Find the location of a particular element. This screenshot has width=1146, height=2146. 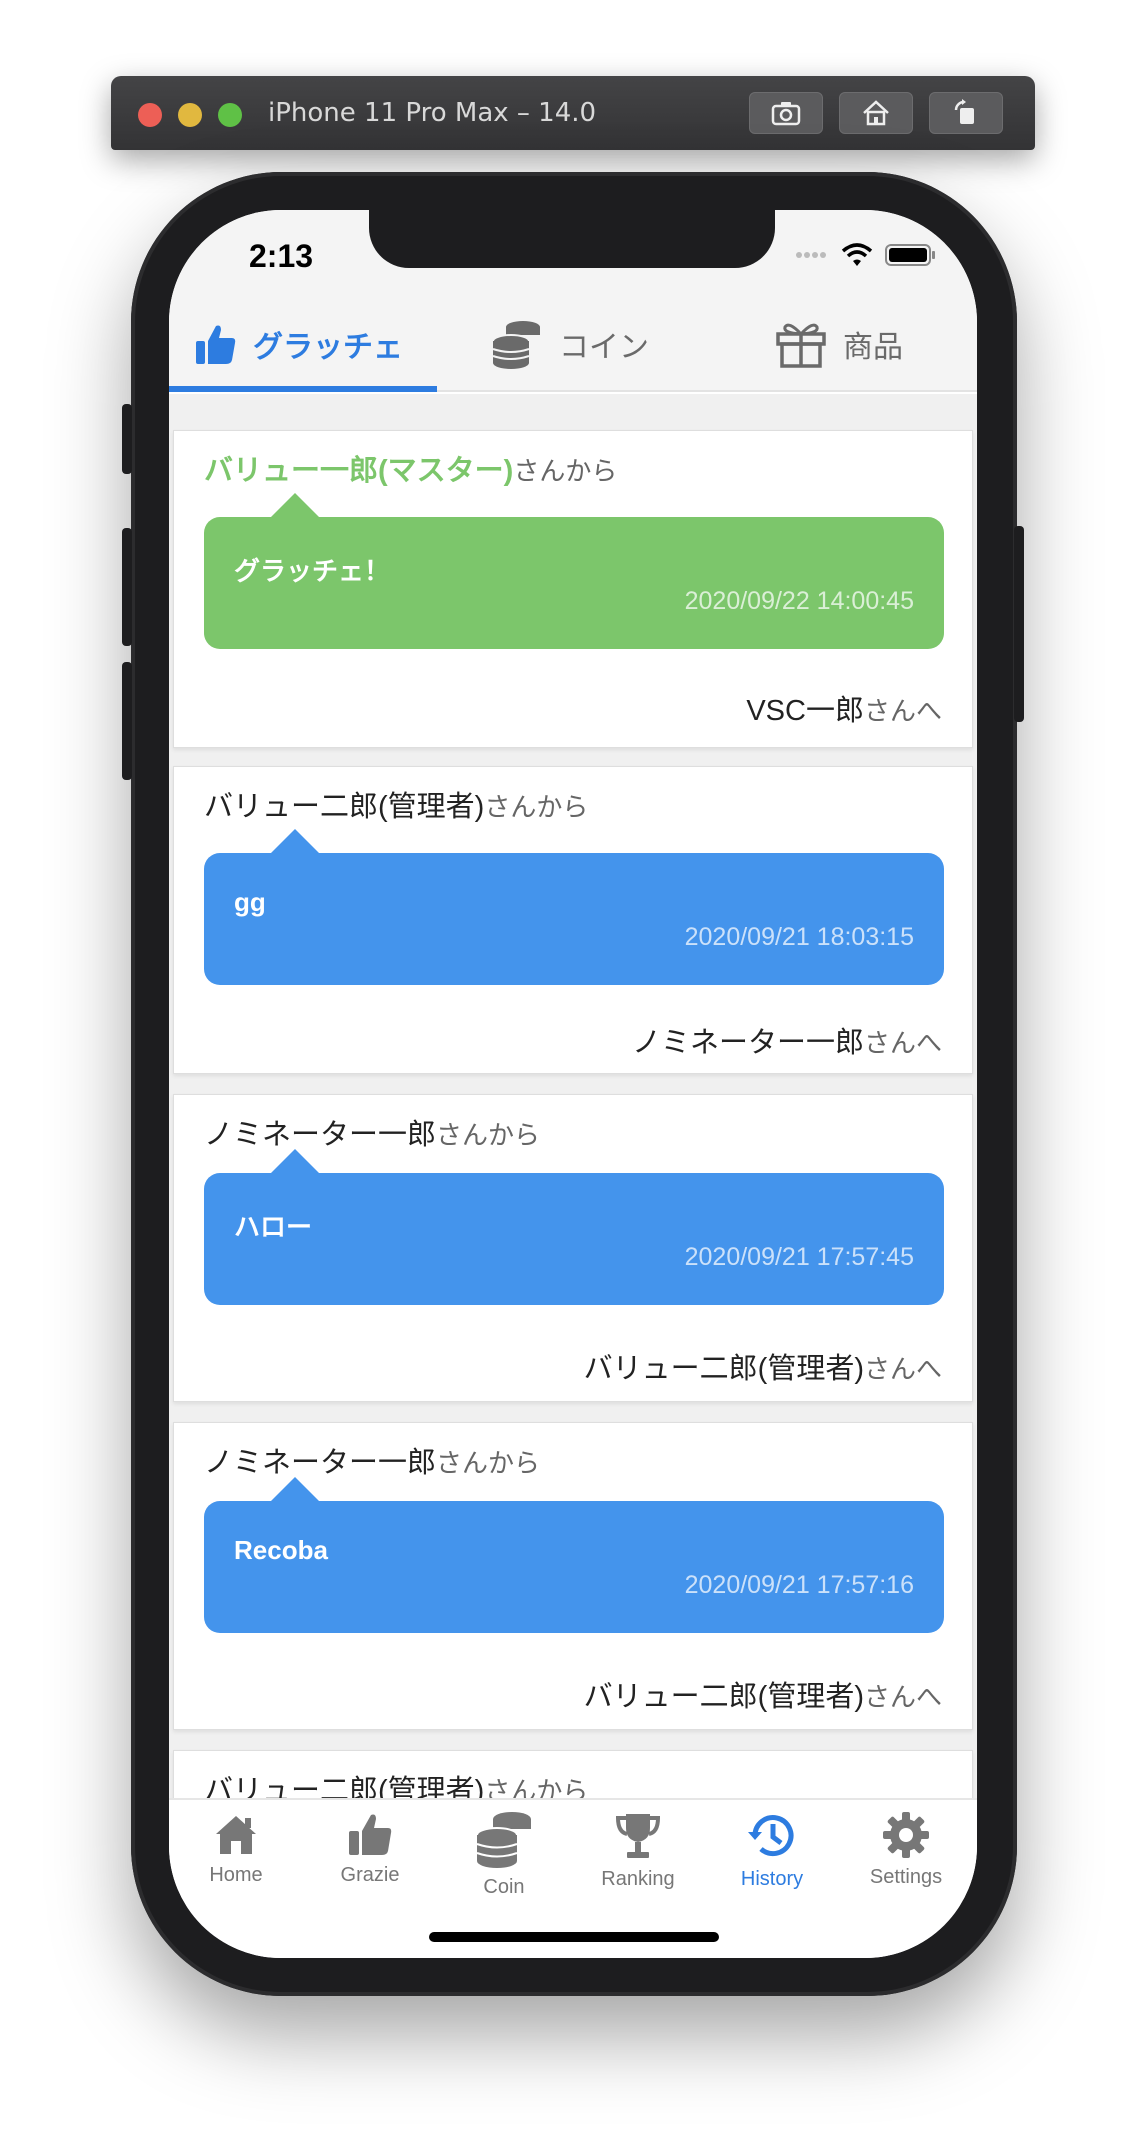

nav-grazie: Grazie is located at coordinates (370, 1848).